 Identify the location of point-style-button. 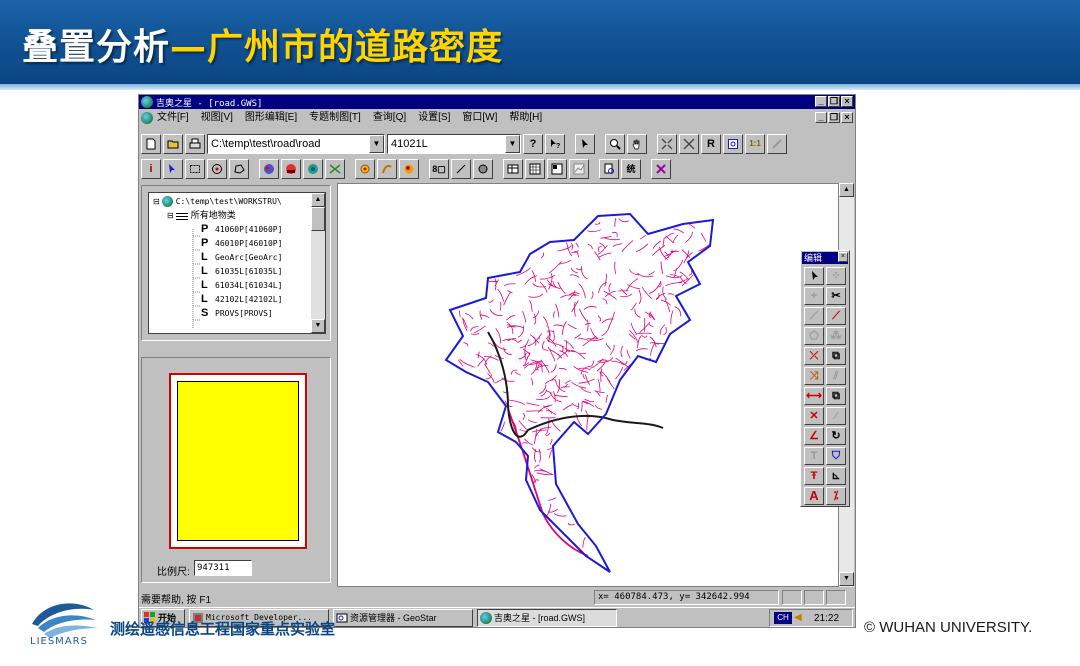
(365, 169).